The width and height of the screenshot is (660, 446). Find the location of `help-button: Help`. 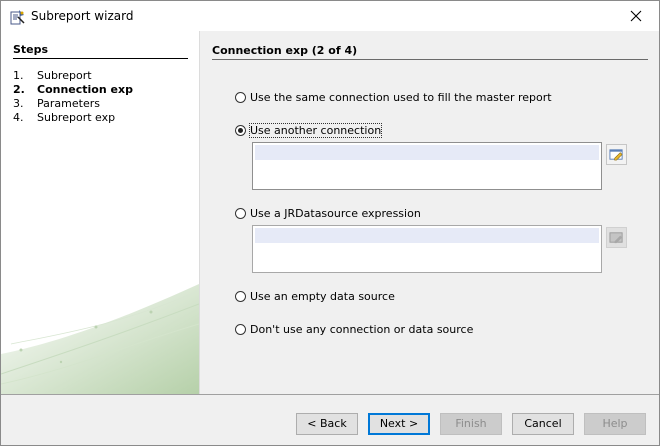

help-button: Help is located at coordinates (615, 424).